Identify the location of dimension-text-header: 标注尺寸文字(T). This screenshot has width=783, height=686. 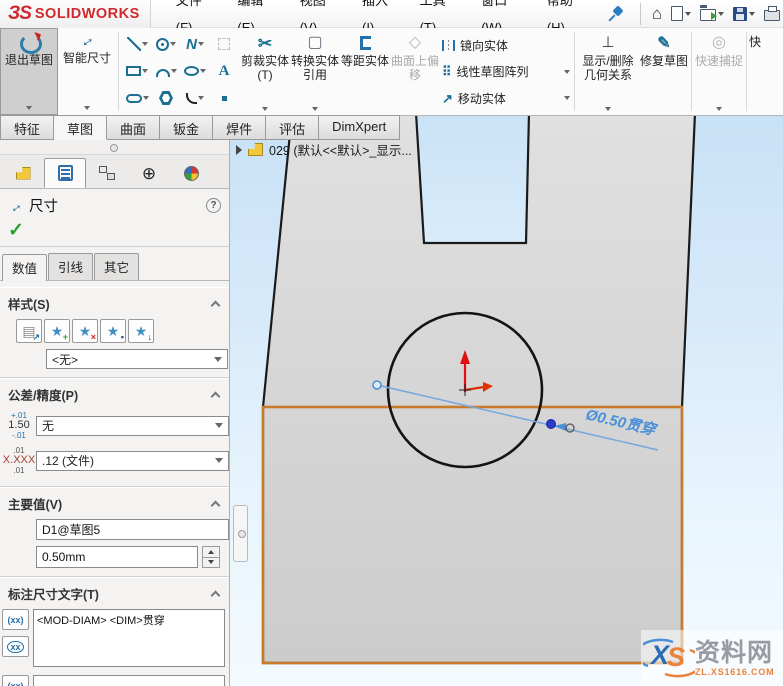
(114, 592).